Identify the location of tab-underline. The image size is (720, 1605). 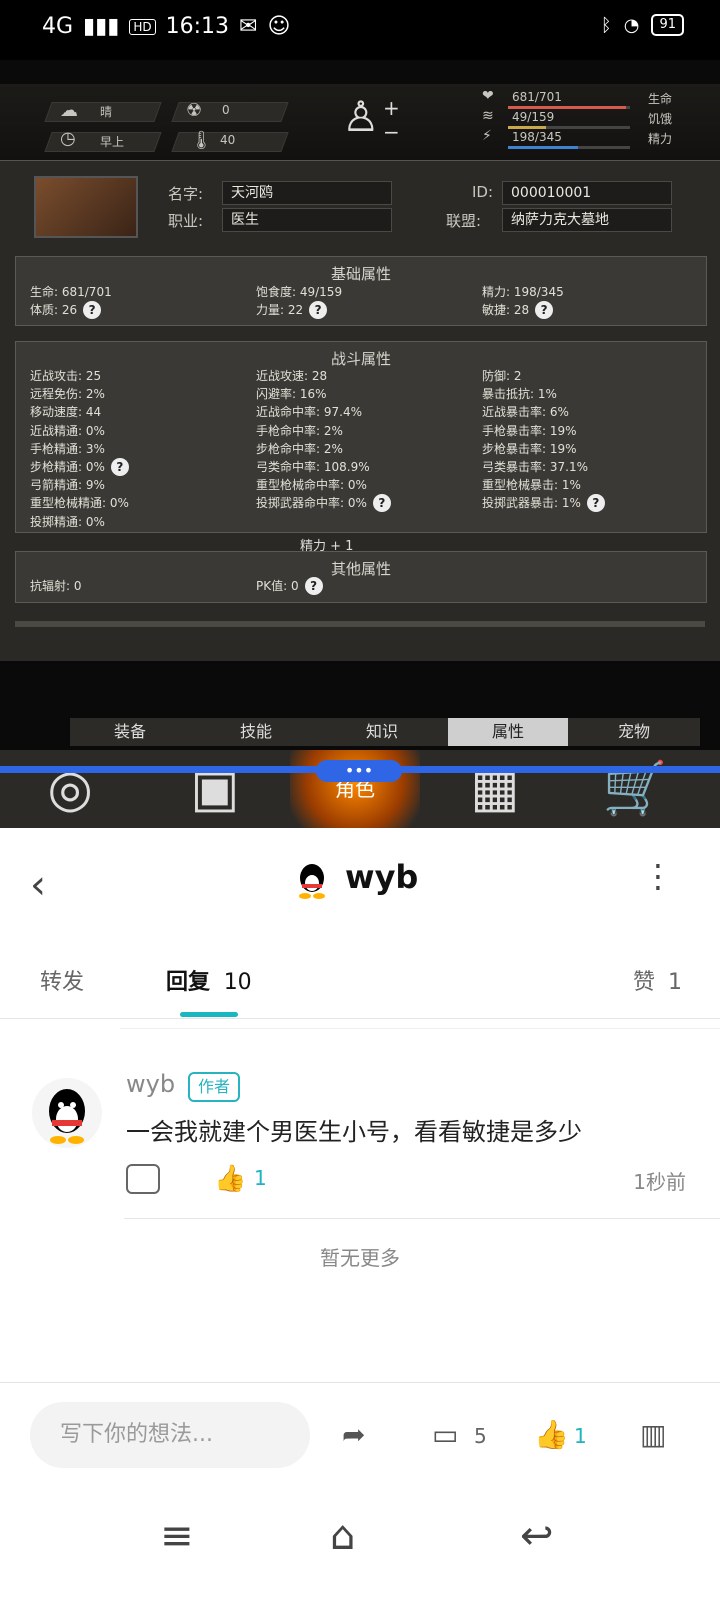
(209, 1014).